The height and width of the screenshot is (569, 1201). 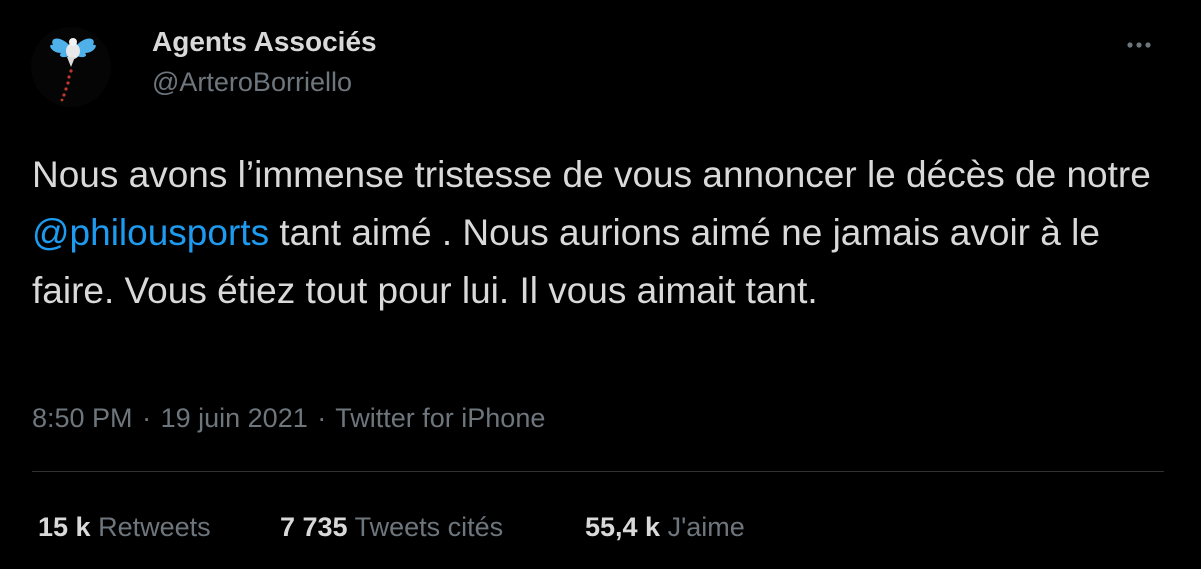 I want to click on divider, so click(x=598, y=471).